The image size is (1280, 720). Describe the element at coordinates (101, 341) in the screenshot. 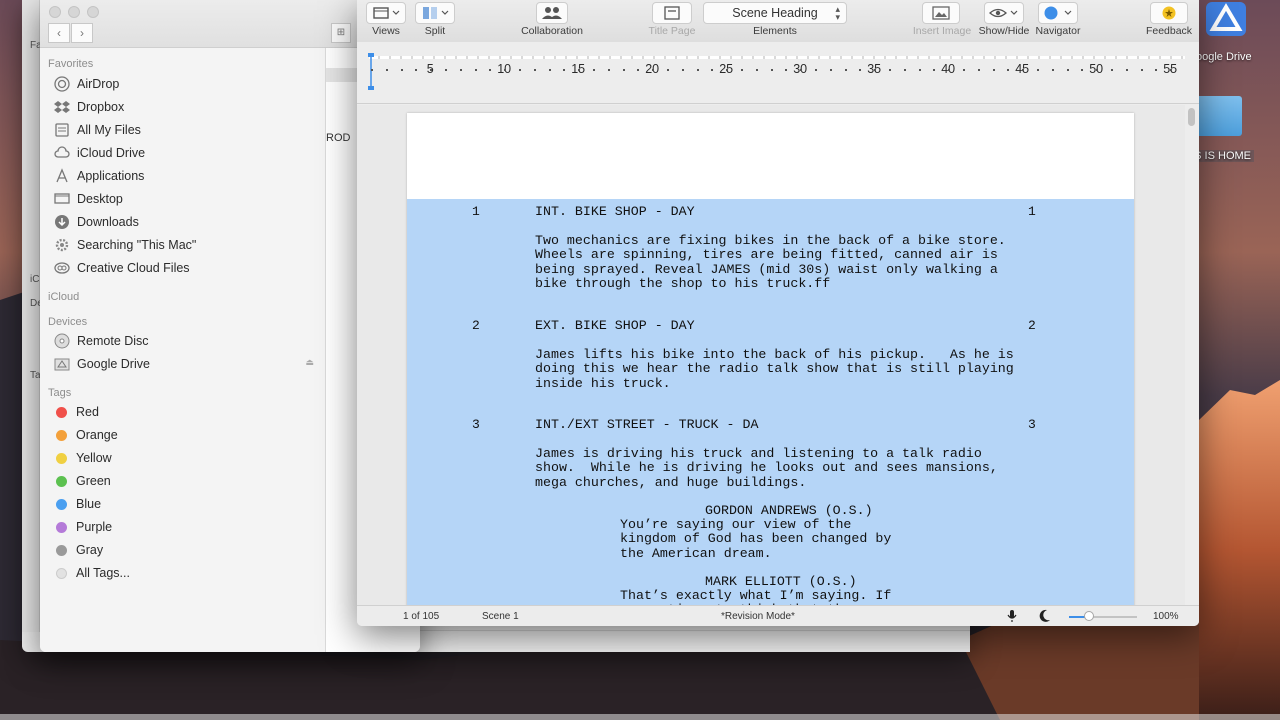

I see `sidebar-item-remote-disc: Remote Disc` at that location.